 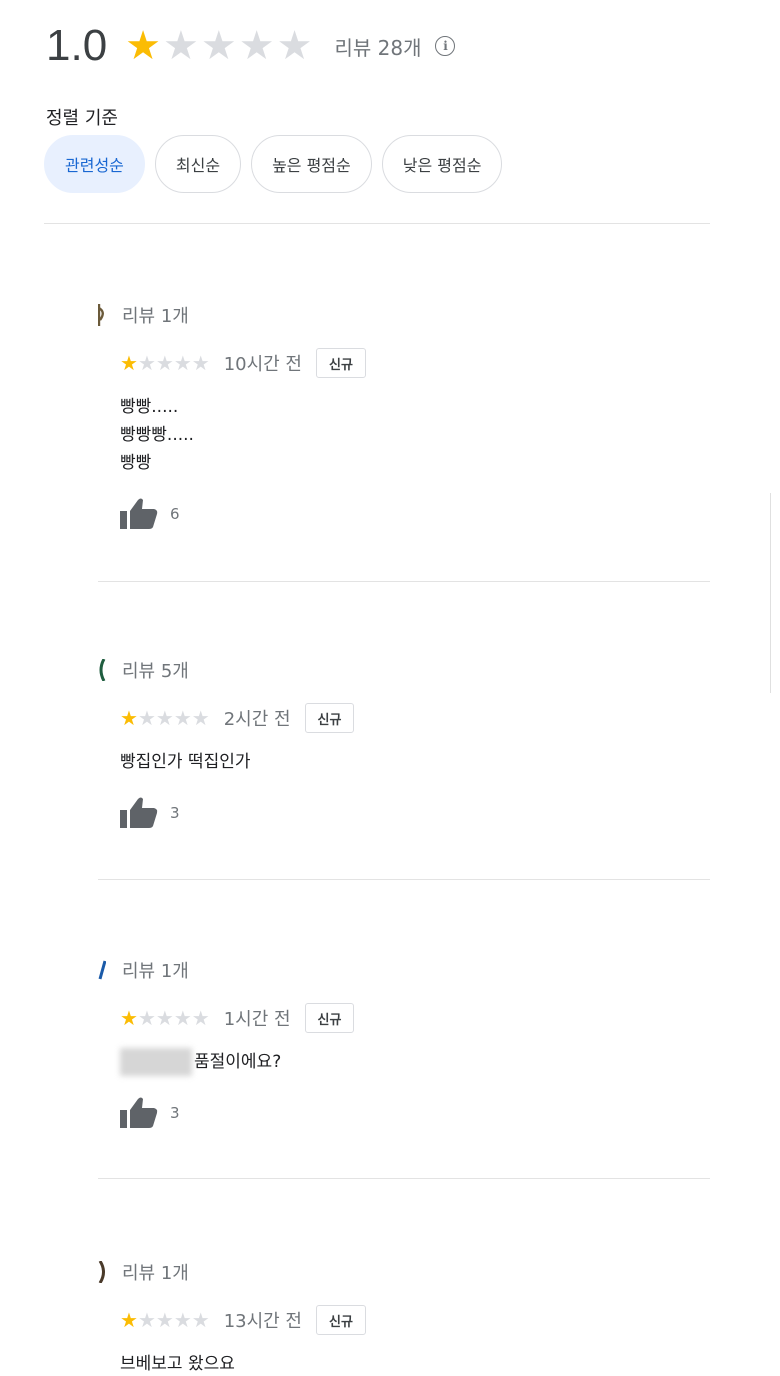 I want to click on sort-chip-relevance: 관련성순, so click(x=94, y=164).